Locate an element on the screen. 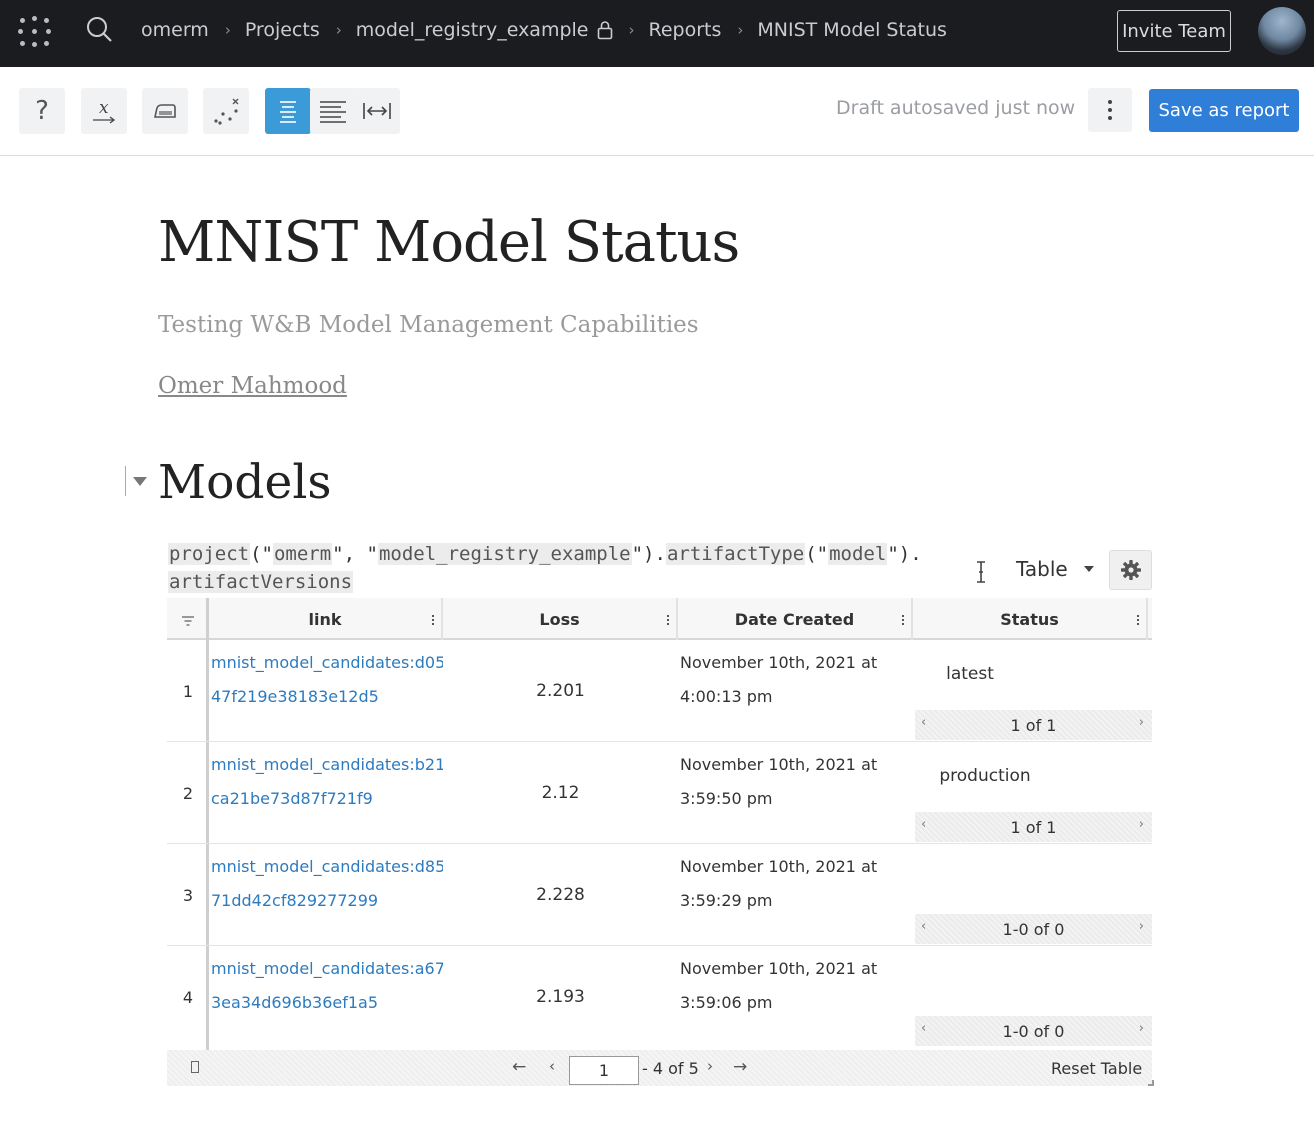  pager-label: 1 of 1 is located at coordinates (1033, 725).